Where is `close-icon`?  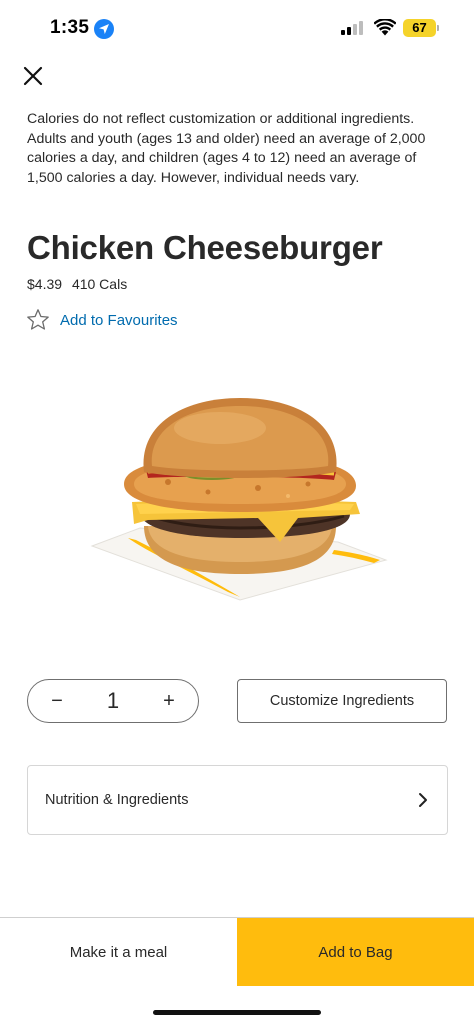
close-icon is located at coordinates (33, 76).